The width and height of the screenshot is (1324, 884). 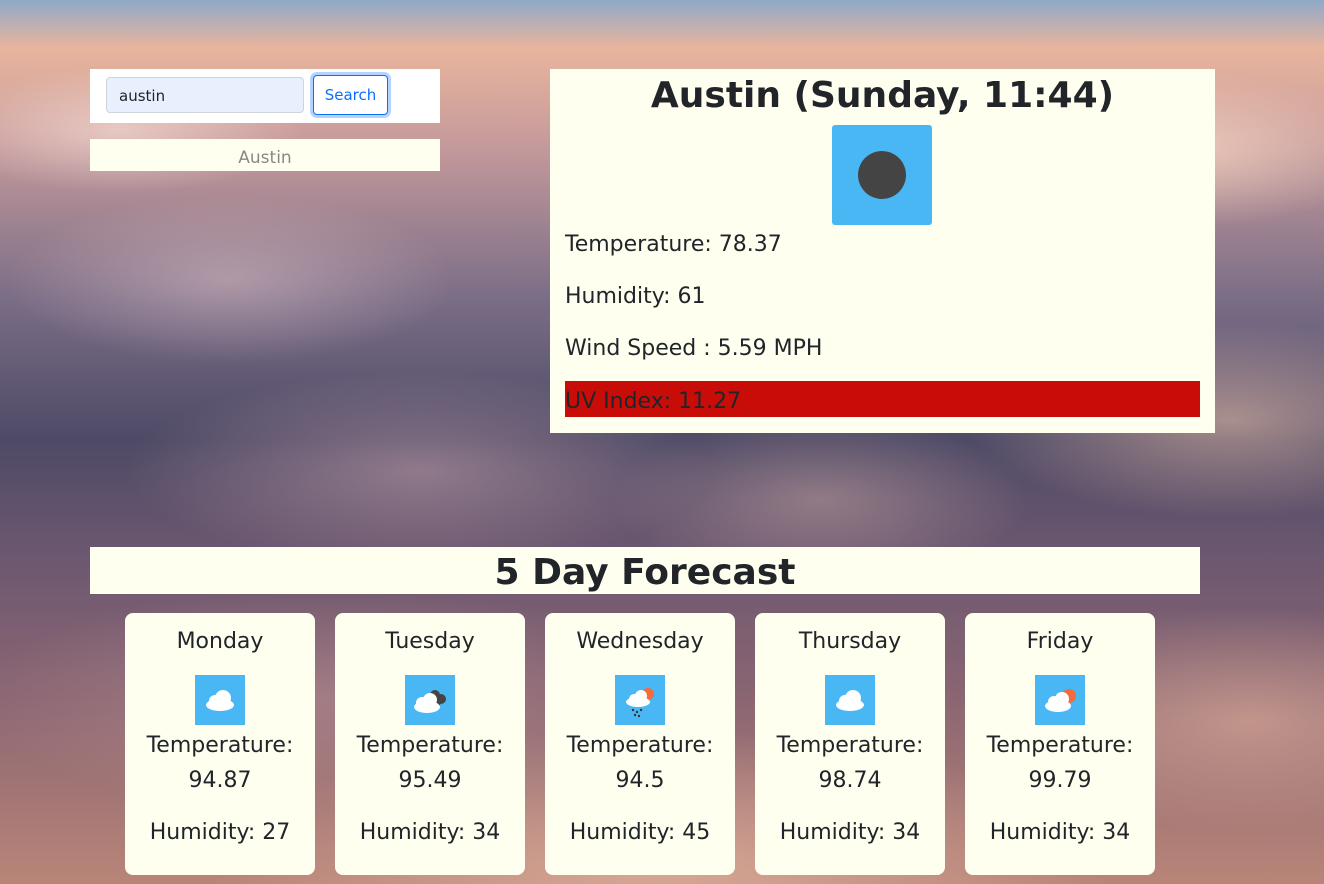 What do you see at coordinates (1060, 700) in the screenshot?
I see `sun-cloud-icon` at bounding box center [1060, 700].